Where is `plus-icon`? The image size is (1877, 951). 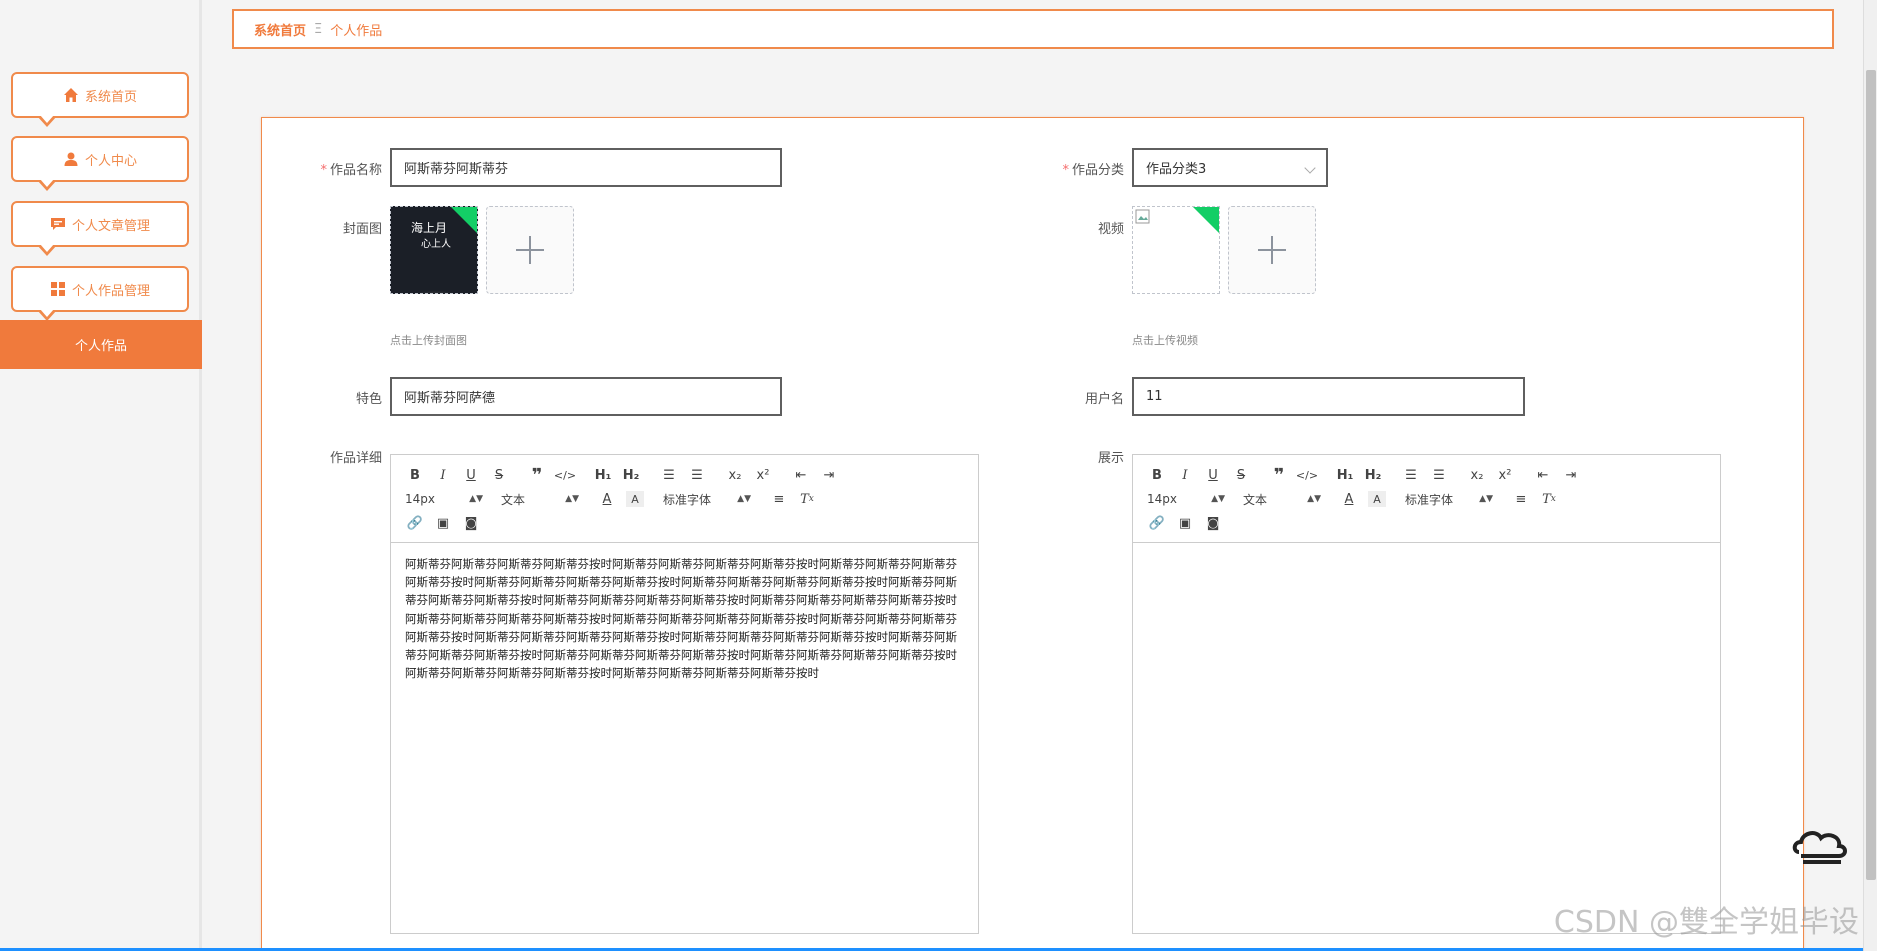
plus-icon is located at coordinates (530, 250).